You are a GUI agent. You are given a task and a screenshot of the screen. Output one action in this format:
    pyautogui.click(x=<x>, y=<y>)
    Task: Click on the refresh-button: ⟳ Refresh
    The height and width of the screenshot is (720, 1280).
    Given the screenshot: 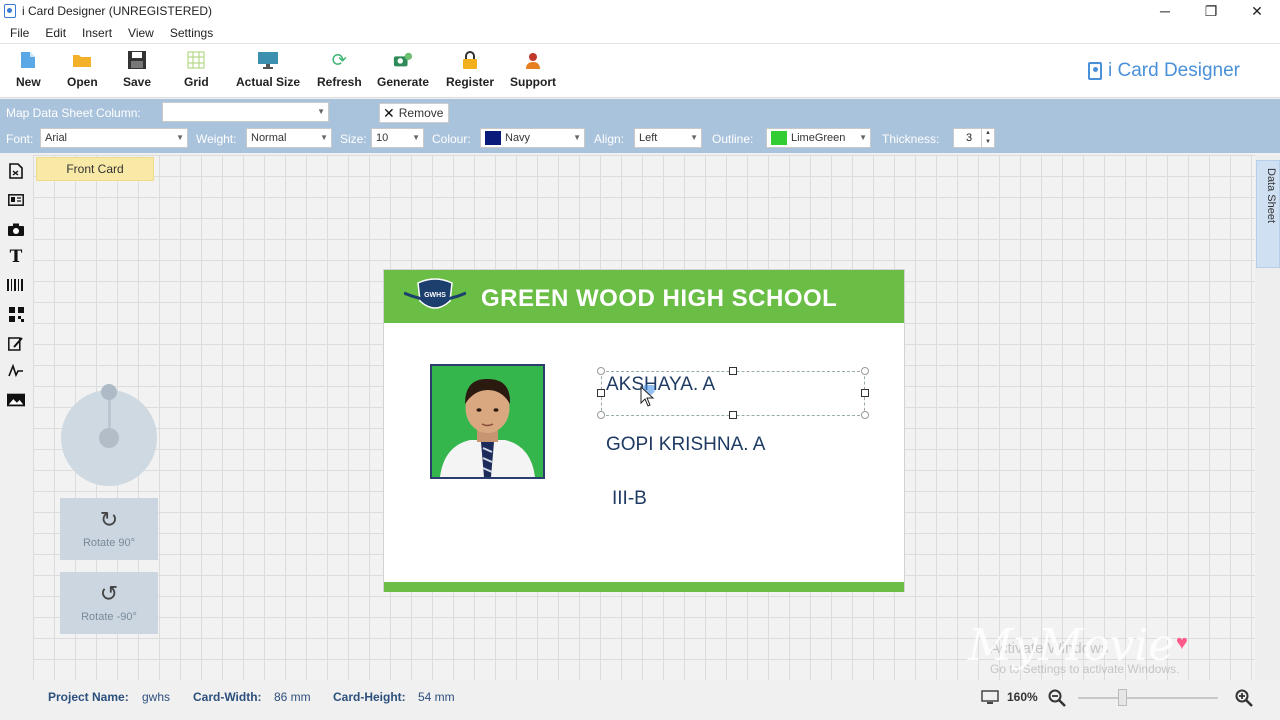 What is the action you would take?
    pyautogui.click(x=339, y=69)
    